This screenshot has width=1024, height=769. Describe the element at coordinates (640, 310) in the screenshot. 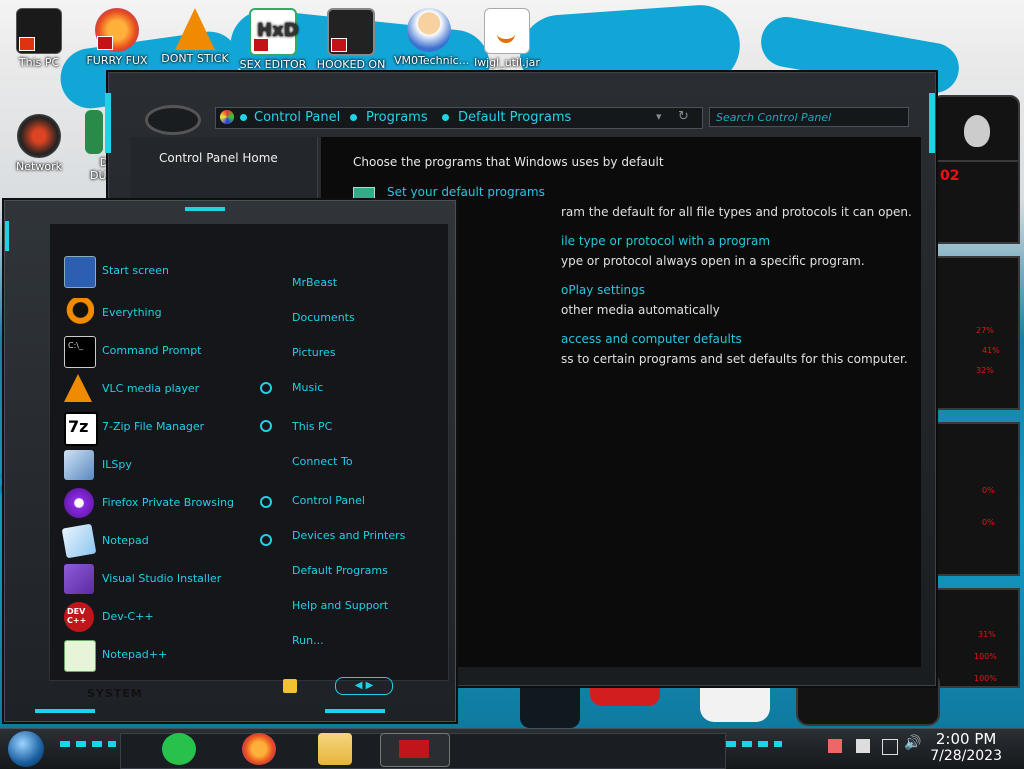

I see `item-description: other media automatically` at that location.